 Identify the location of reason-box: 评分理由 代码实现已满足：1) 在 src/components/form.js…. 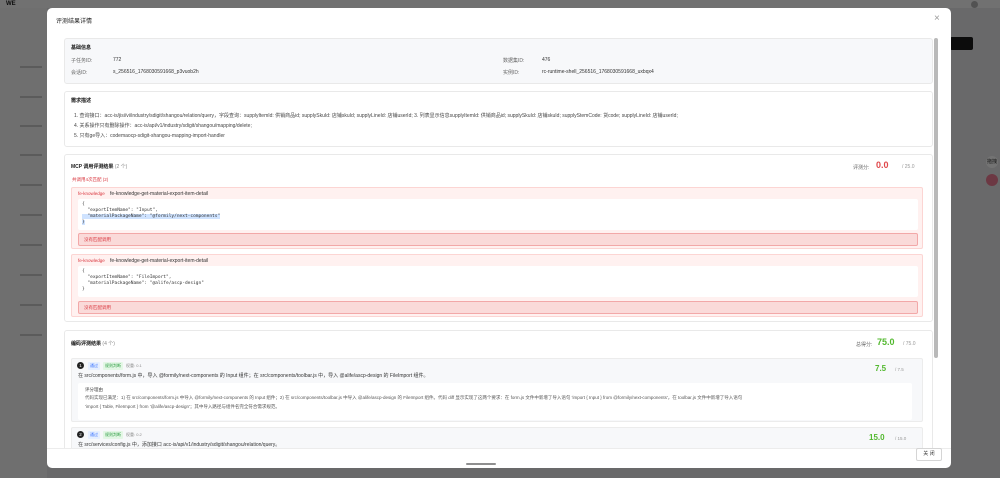
(495, 401).